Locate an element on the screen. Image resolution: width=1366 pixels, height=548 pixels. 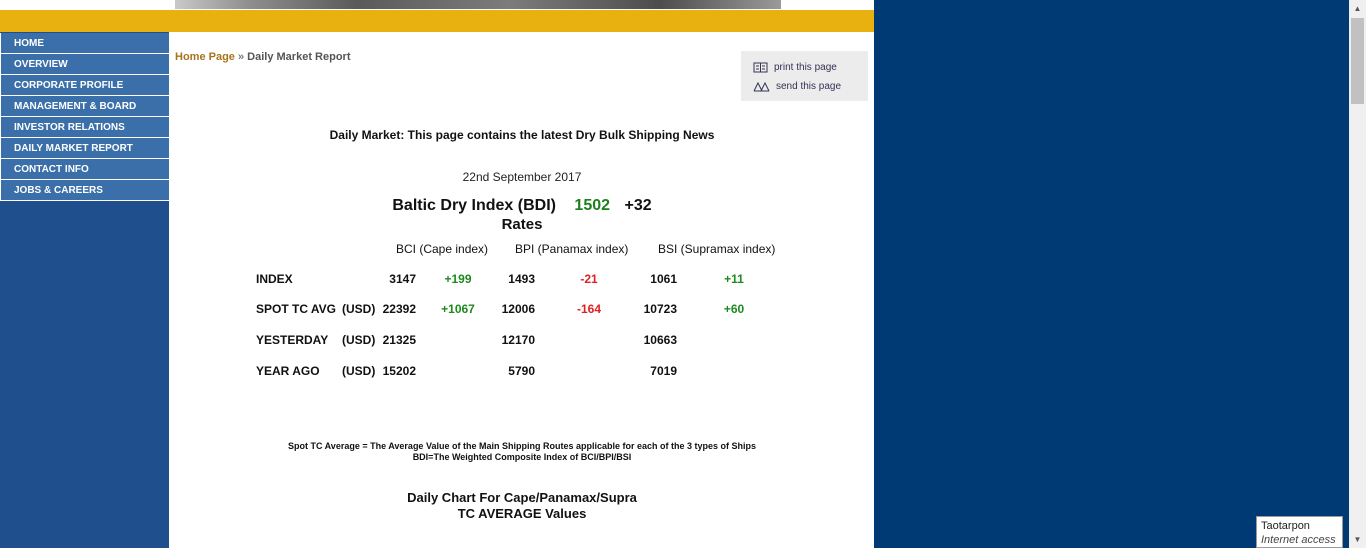
print-page-label: print this page is located at coordinates (805, 67).